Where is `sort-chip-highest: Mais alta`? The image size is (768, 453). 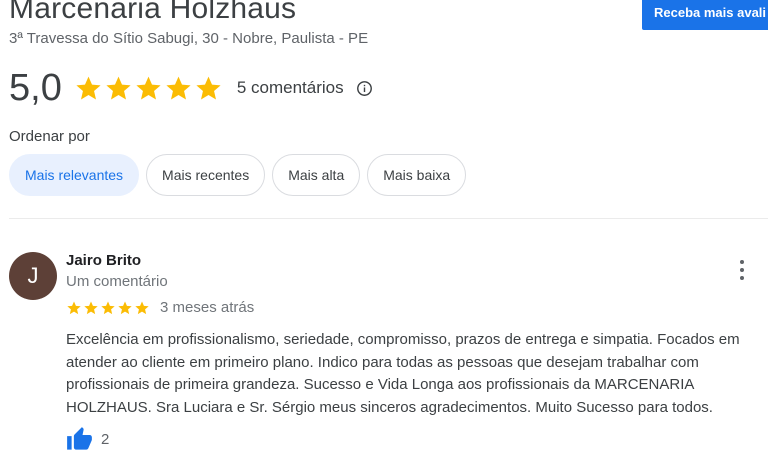 sort-chip-highest: Mais alta is located at coordinates (316, 175).